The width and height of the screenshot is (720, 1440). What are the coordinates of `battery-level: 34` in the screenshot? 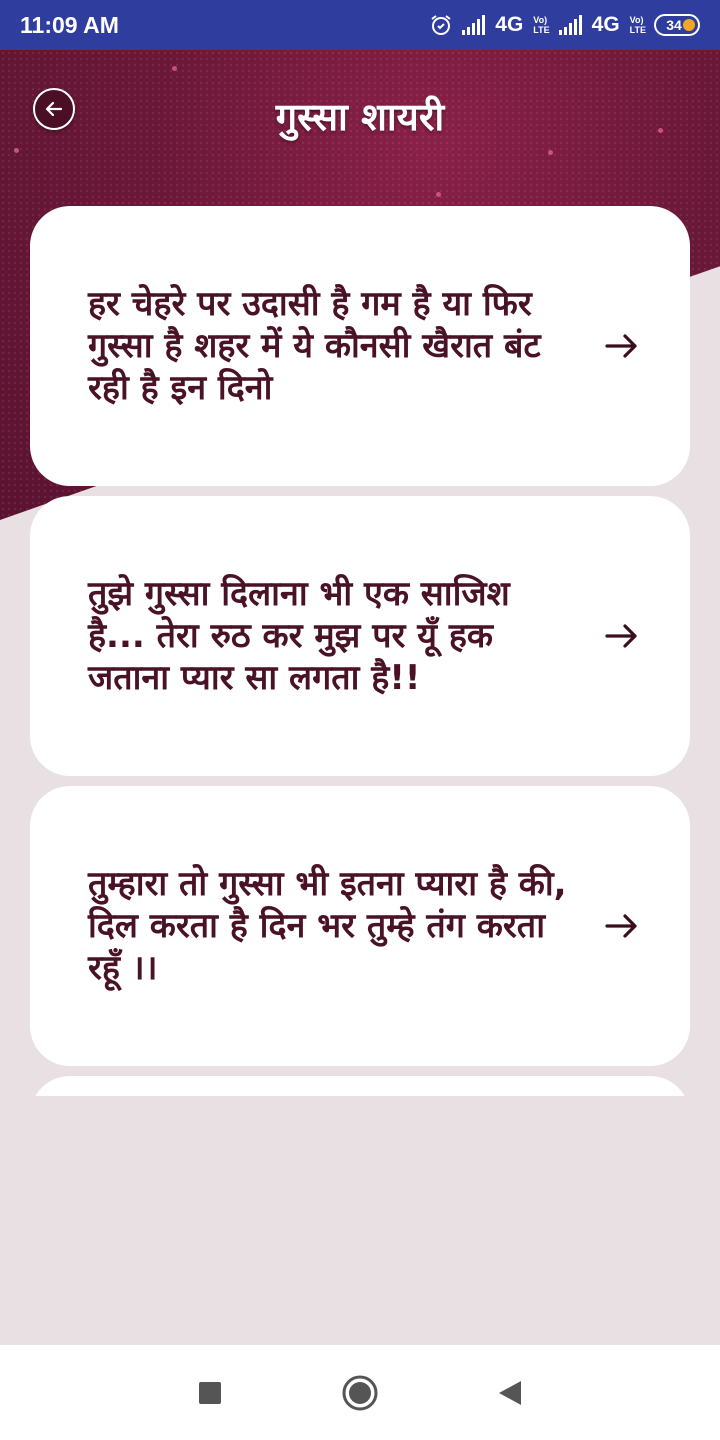 It's located at (674, 25).